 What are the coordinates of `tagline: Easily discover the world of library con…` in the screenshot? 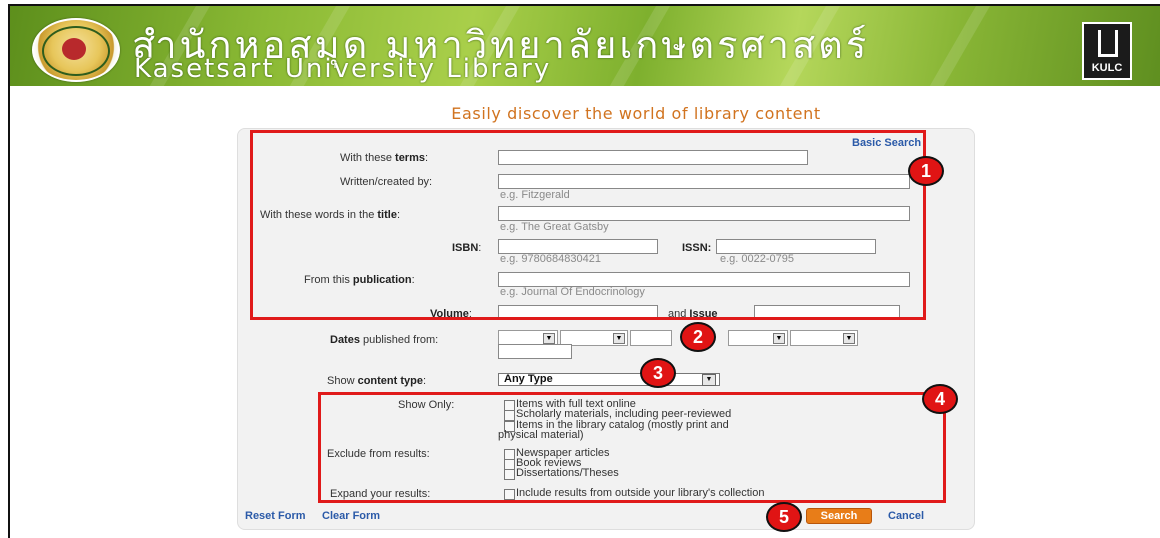 It's located at (636, 113).